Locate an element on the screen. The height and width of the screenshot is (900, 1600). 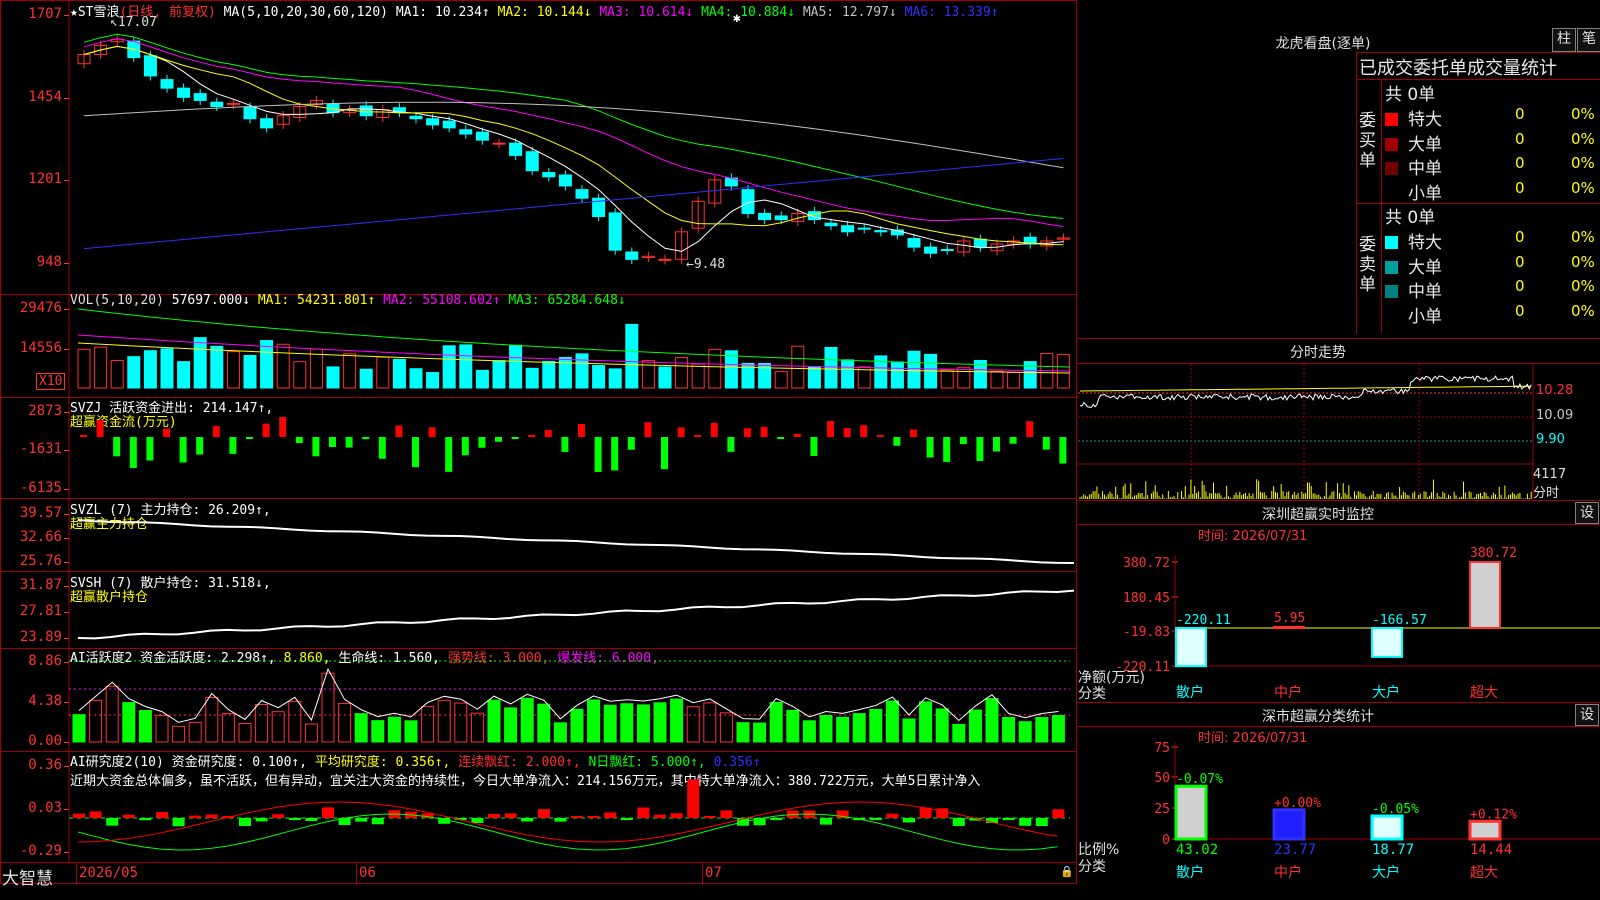
intraday-chart is located at coordinates (1306, 432).